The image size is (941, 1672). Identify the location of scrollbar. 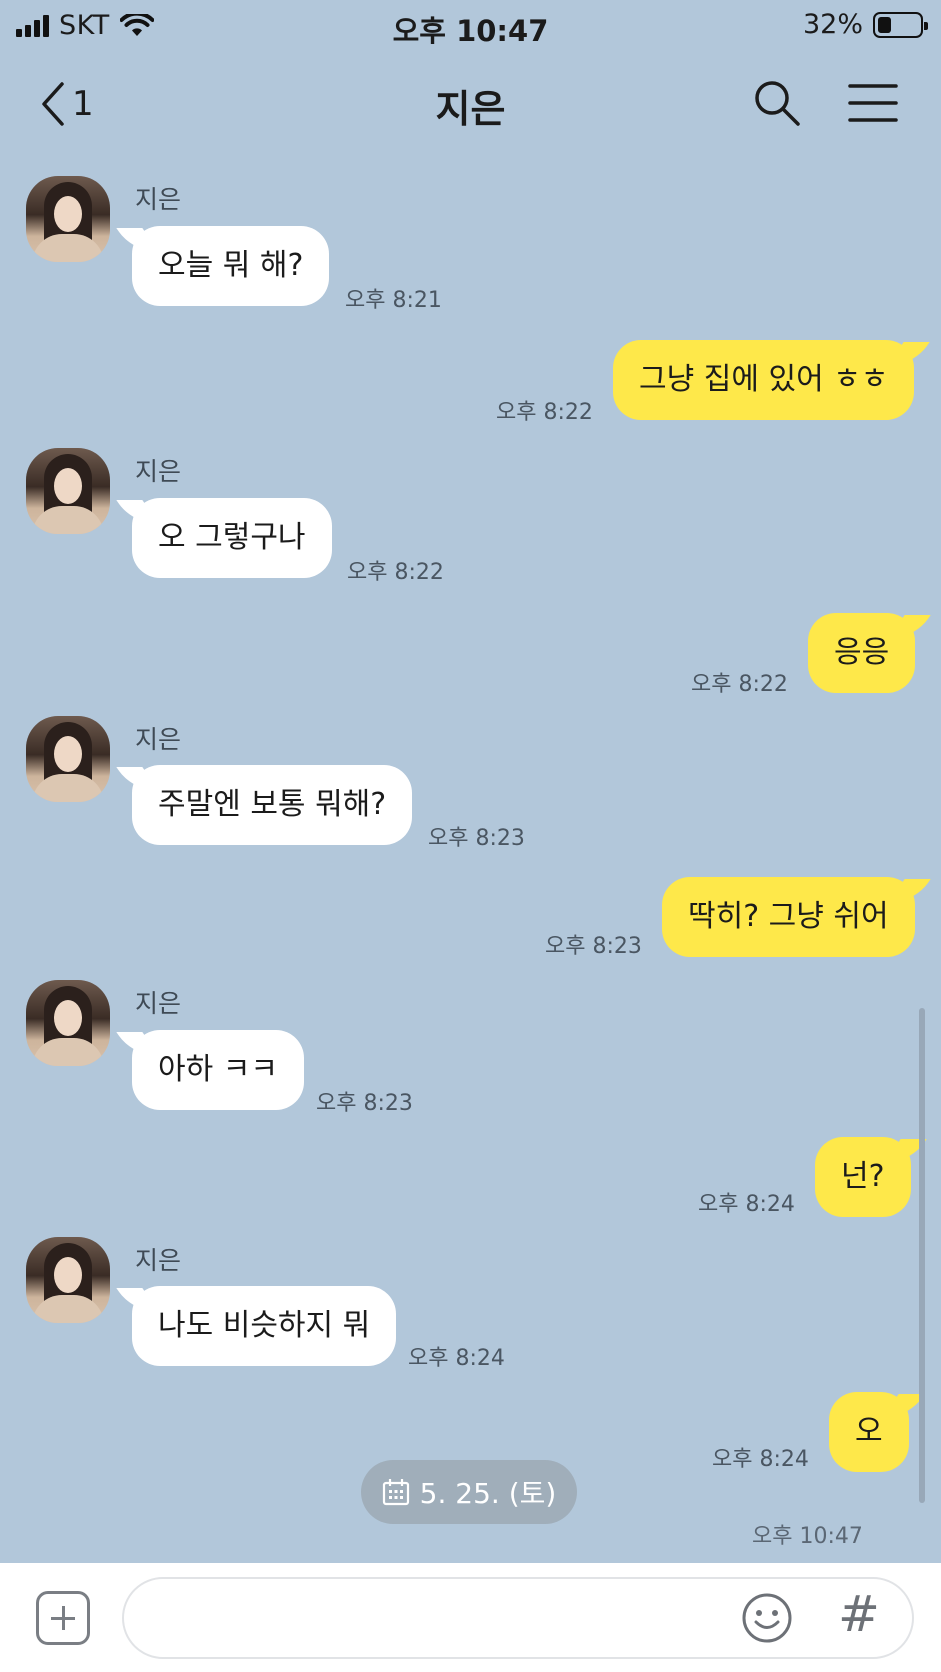
(922, 1255).